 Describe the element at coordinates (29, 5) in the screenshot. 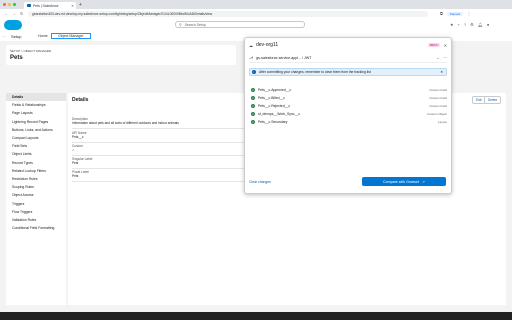

I see `salesforce-favicon-icon` at that location.